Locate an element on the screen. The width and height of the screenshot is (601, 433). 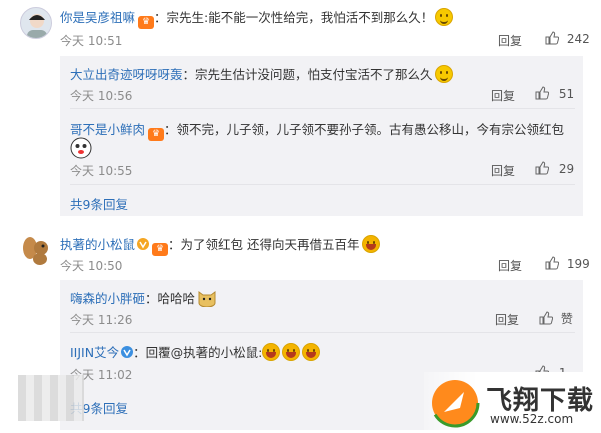
reply-line: IIJIN艾今 ：回覆@执著的小松鼠: is located at coordinates (195, 351).